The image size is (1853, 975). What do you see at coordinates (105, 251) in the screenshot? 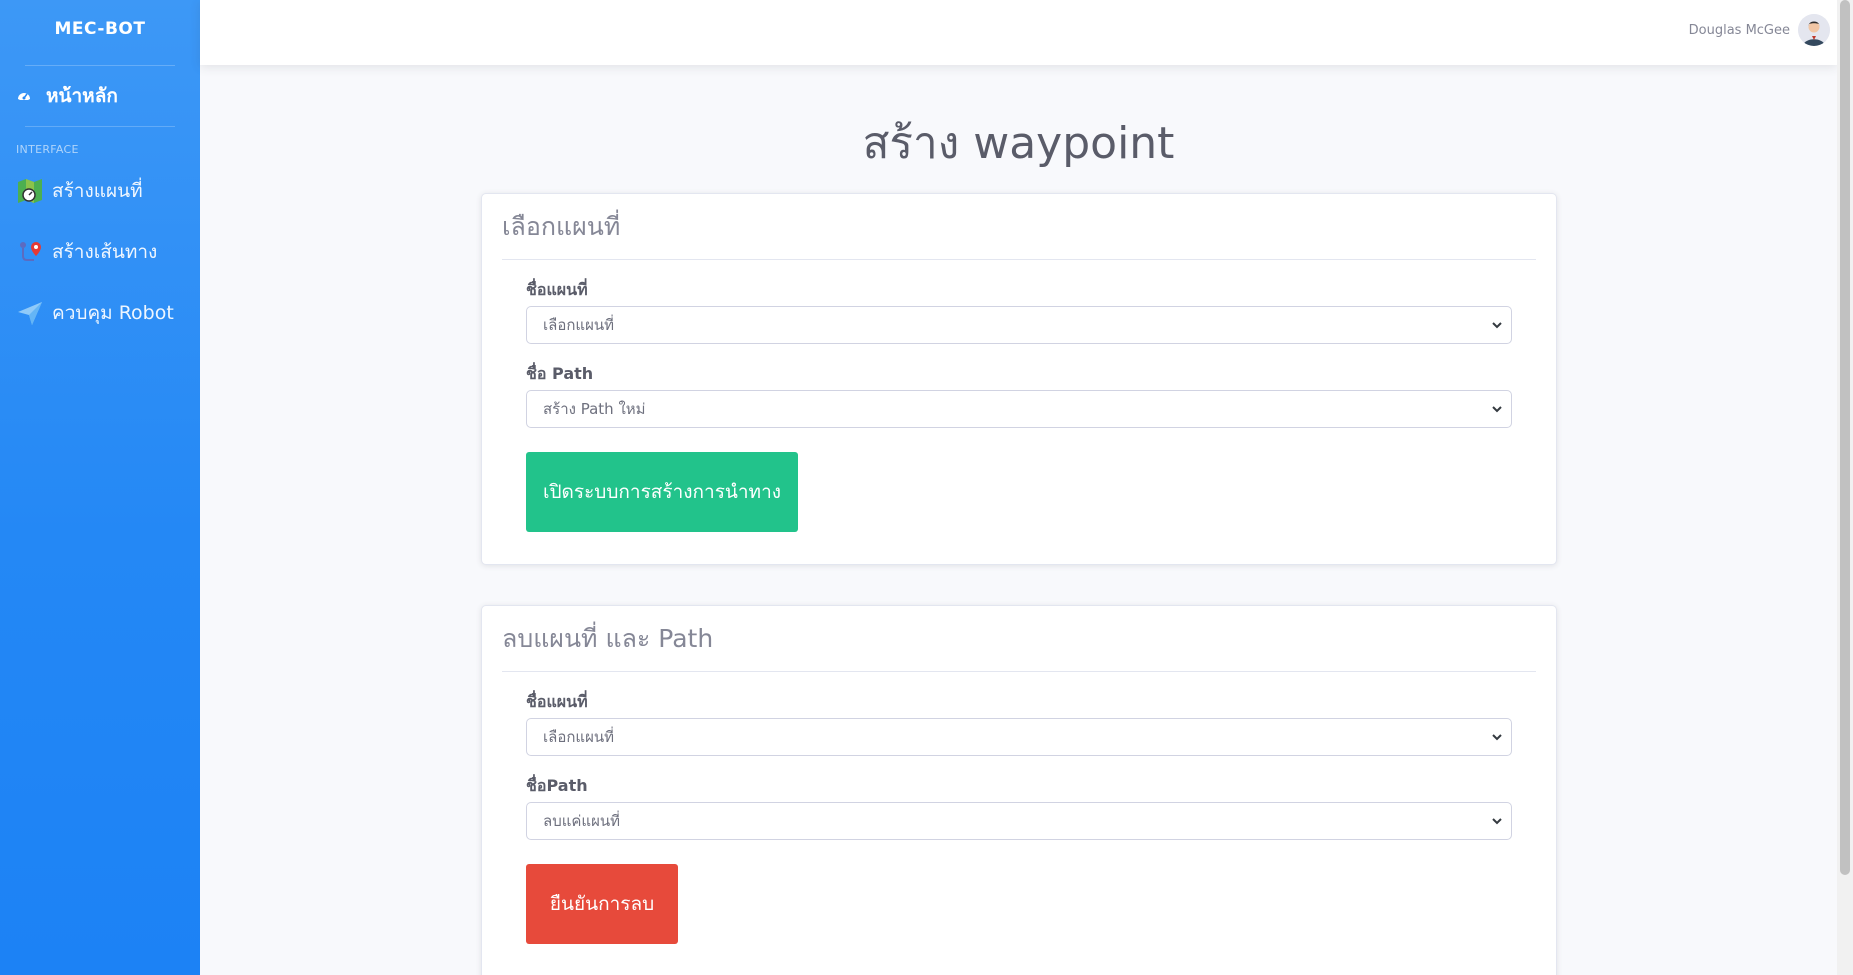
I see `sidebar-item-label: สร้างเส้นทาง` at bounding box center [105, 251].